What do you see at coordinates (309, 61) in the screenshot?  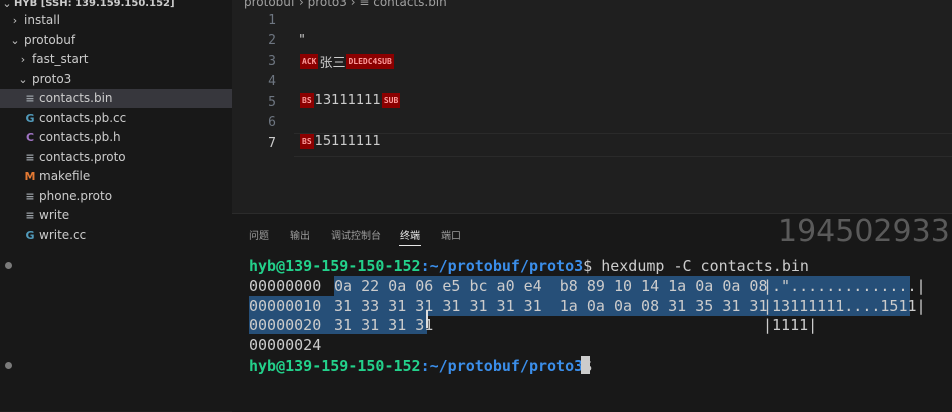 I see `control-char: ACK` at bounding box center [309, 61].